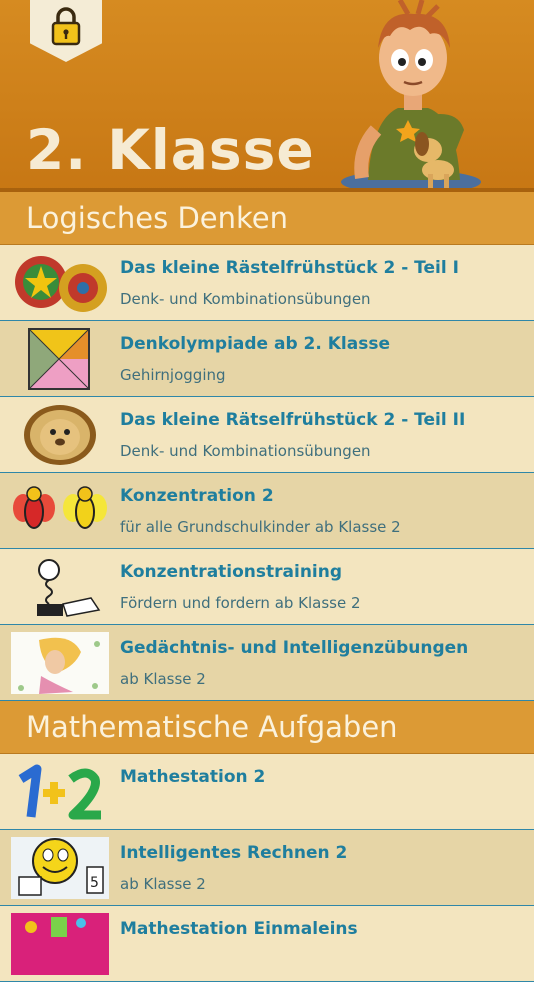  Describe the element at coordinates (267, 190) in the screenshot. I see `header-divider` at that location.